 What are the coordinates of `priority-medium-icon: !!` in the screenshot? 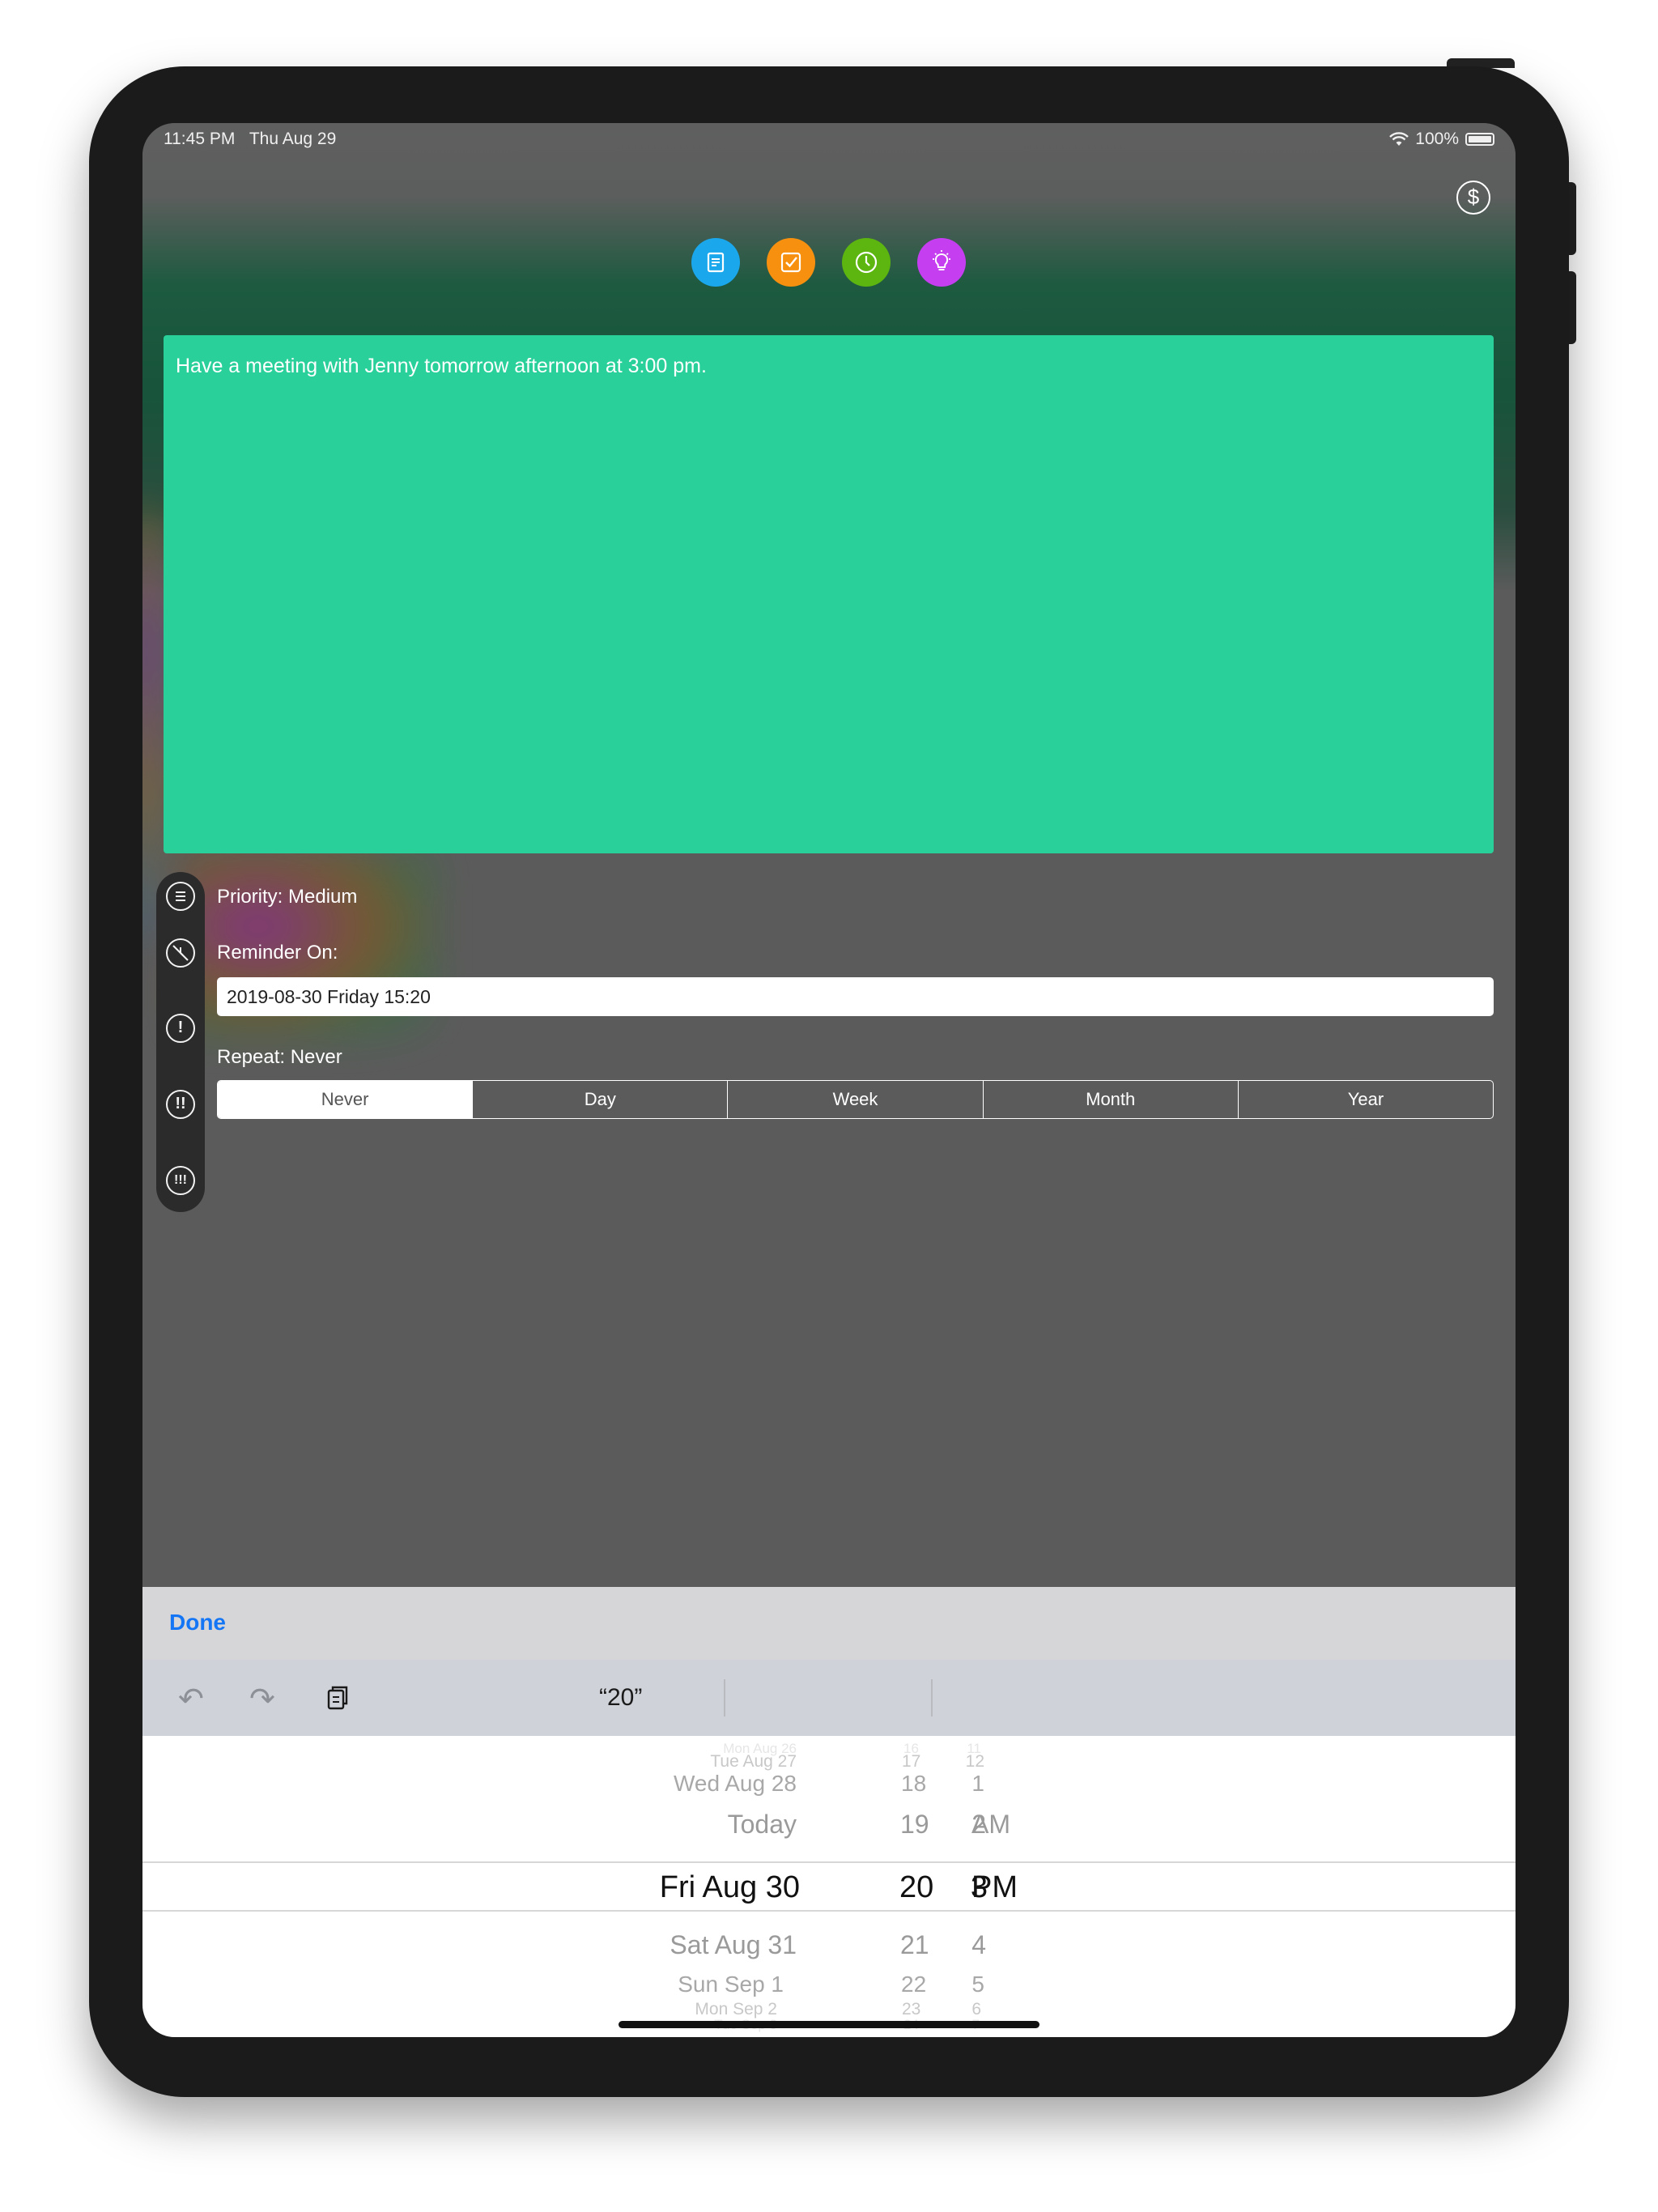 It's located at (180, 1104).